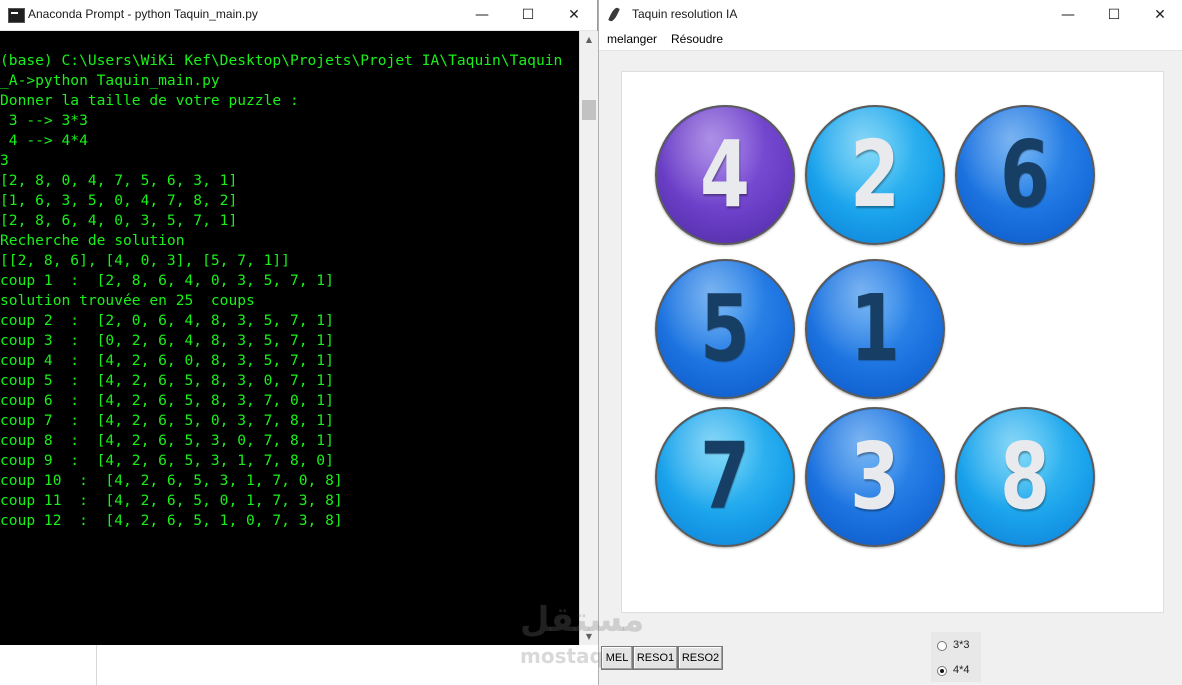 The width and height of the screenshot is (1182, 685). Describe the element at coordinates (700, 658) in the screenshot. I see `reso2-button: RESO2` at that location.